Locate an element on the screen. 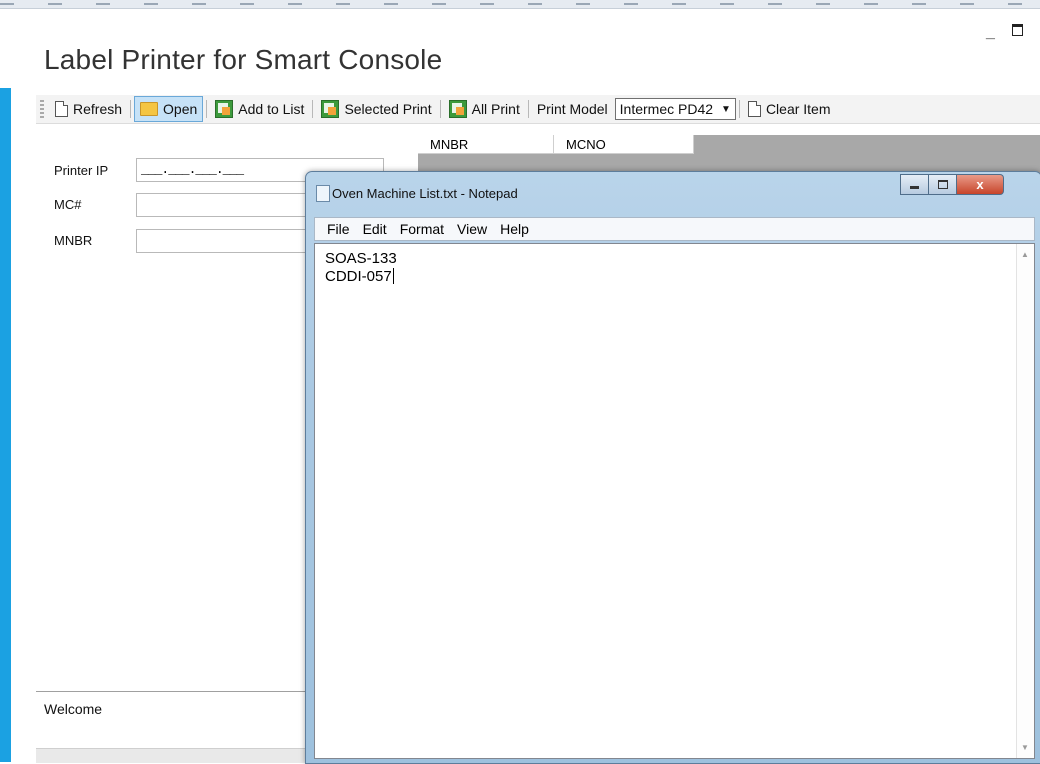  app-title: Label Printer for Smart Console is located at coordinates (243, 59).